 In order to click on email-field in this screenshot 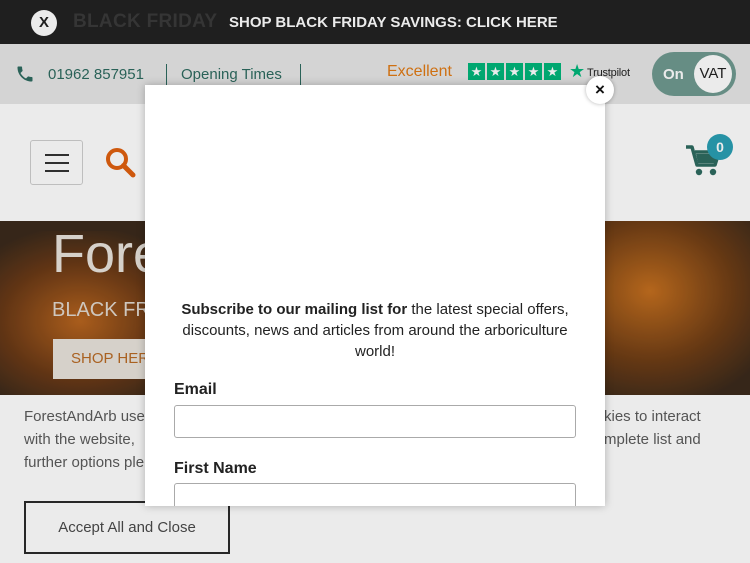, I will do `click(375, 421)`.